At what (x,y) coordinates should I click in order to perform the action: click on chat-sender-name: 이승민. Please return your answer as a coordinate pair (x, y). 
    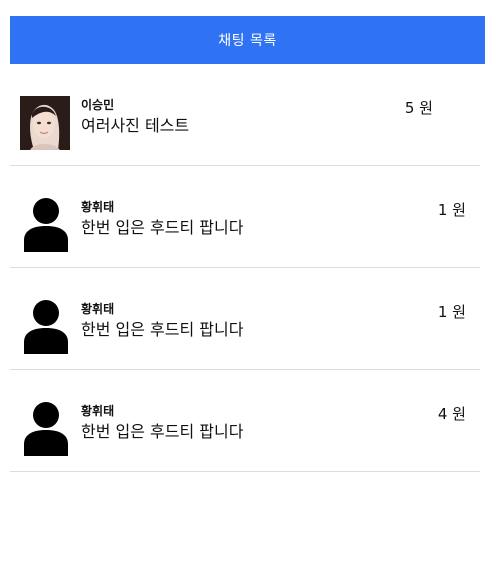
    Looking at the image, I should click on (98, 105).